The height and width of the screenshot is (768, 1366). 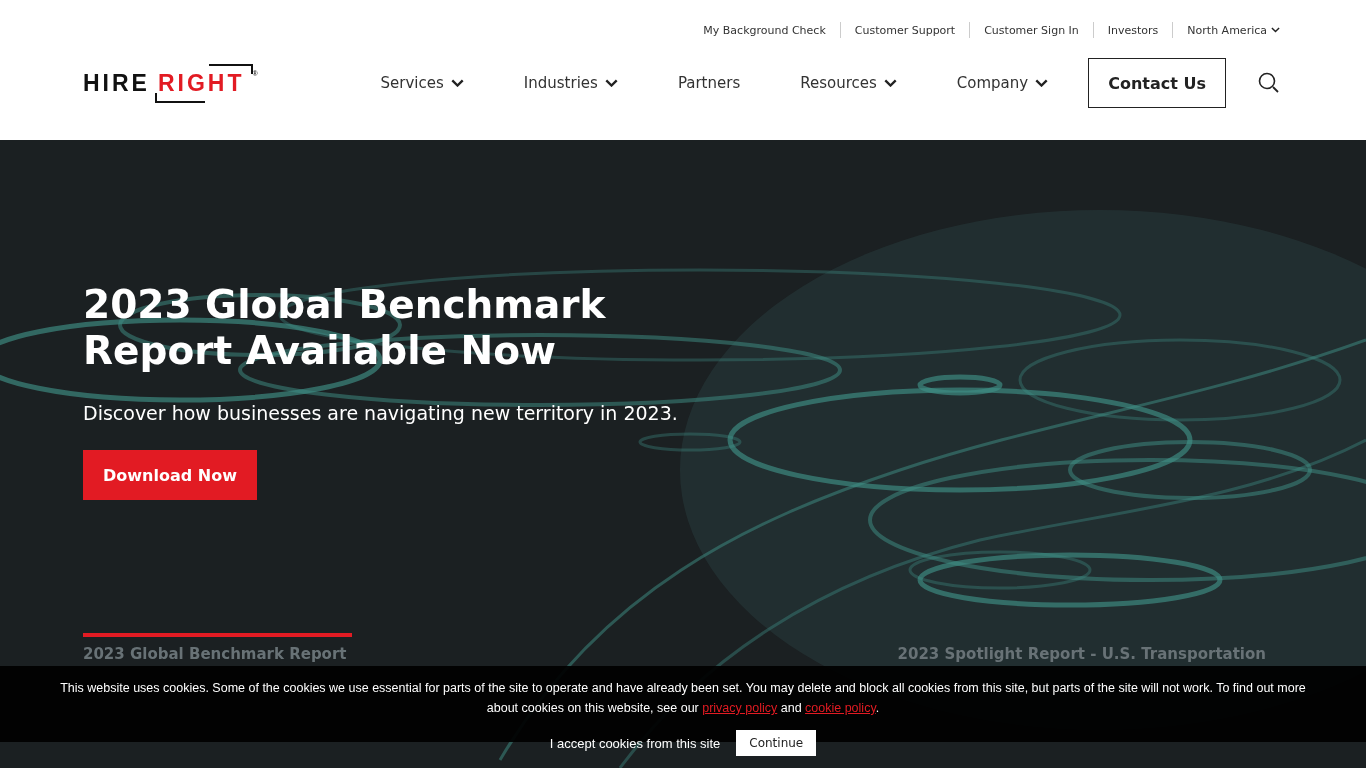 I want to click on nav-item: Services, so click(x=422, y=83).